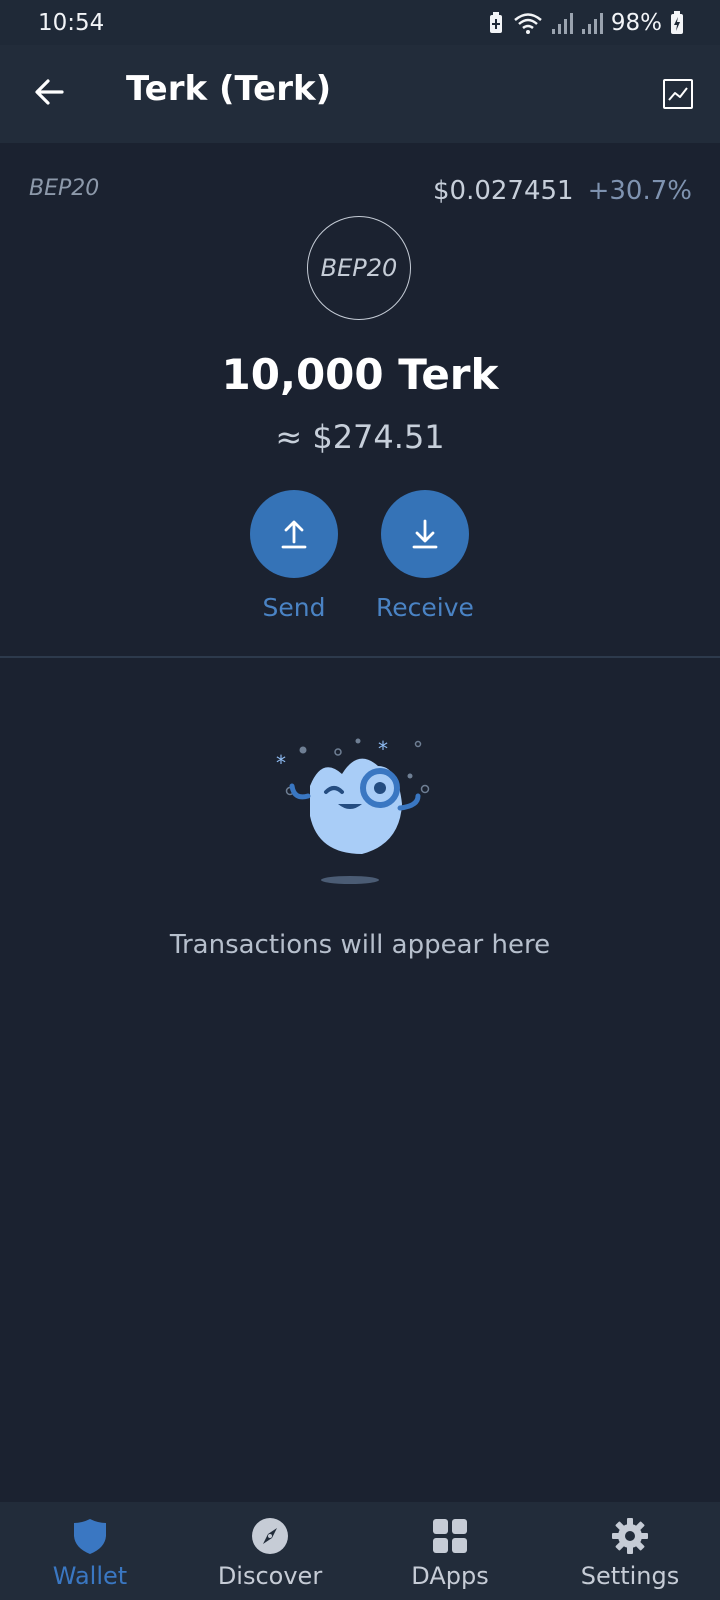 Image resolution: width=720 pixels, height=1600 pixels. What do you see at coordinates (360, 657) in the screenshot?
I see `divider` at bounding box center [360, 657].